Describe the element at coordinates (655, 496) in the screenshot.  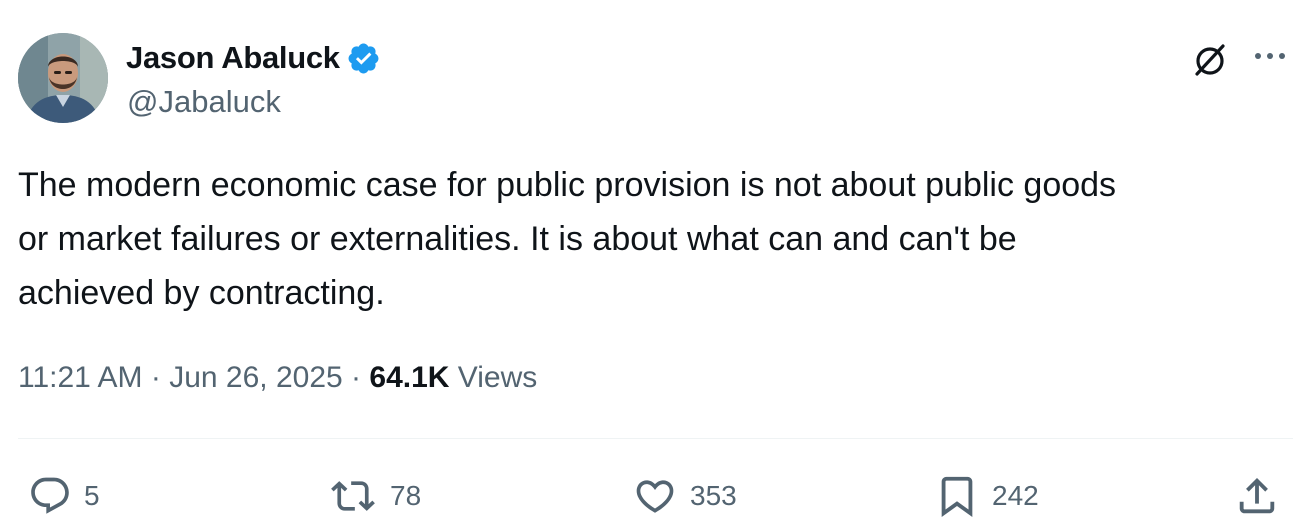
I see `heart-icon` at that location.